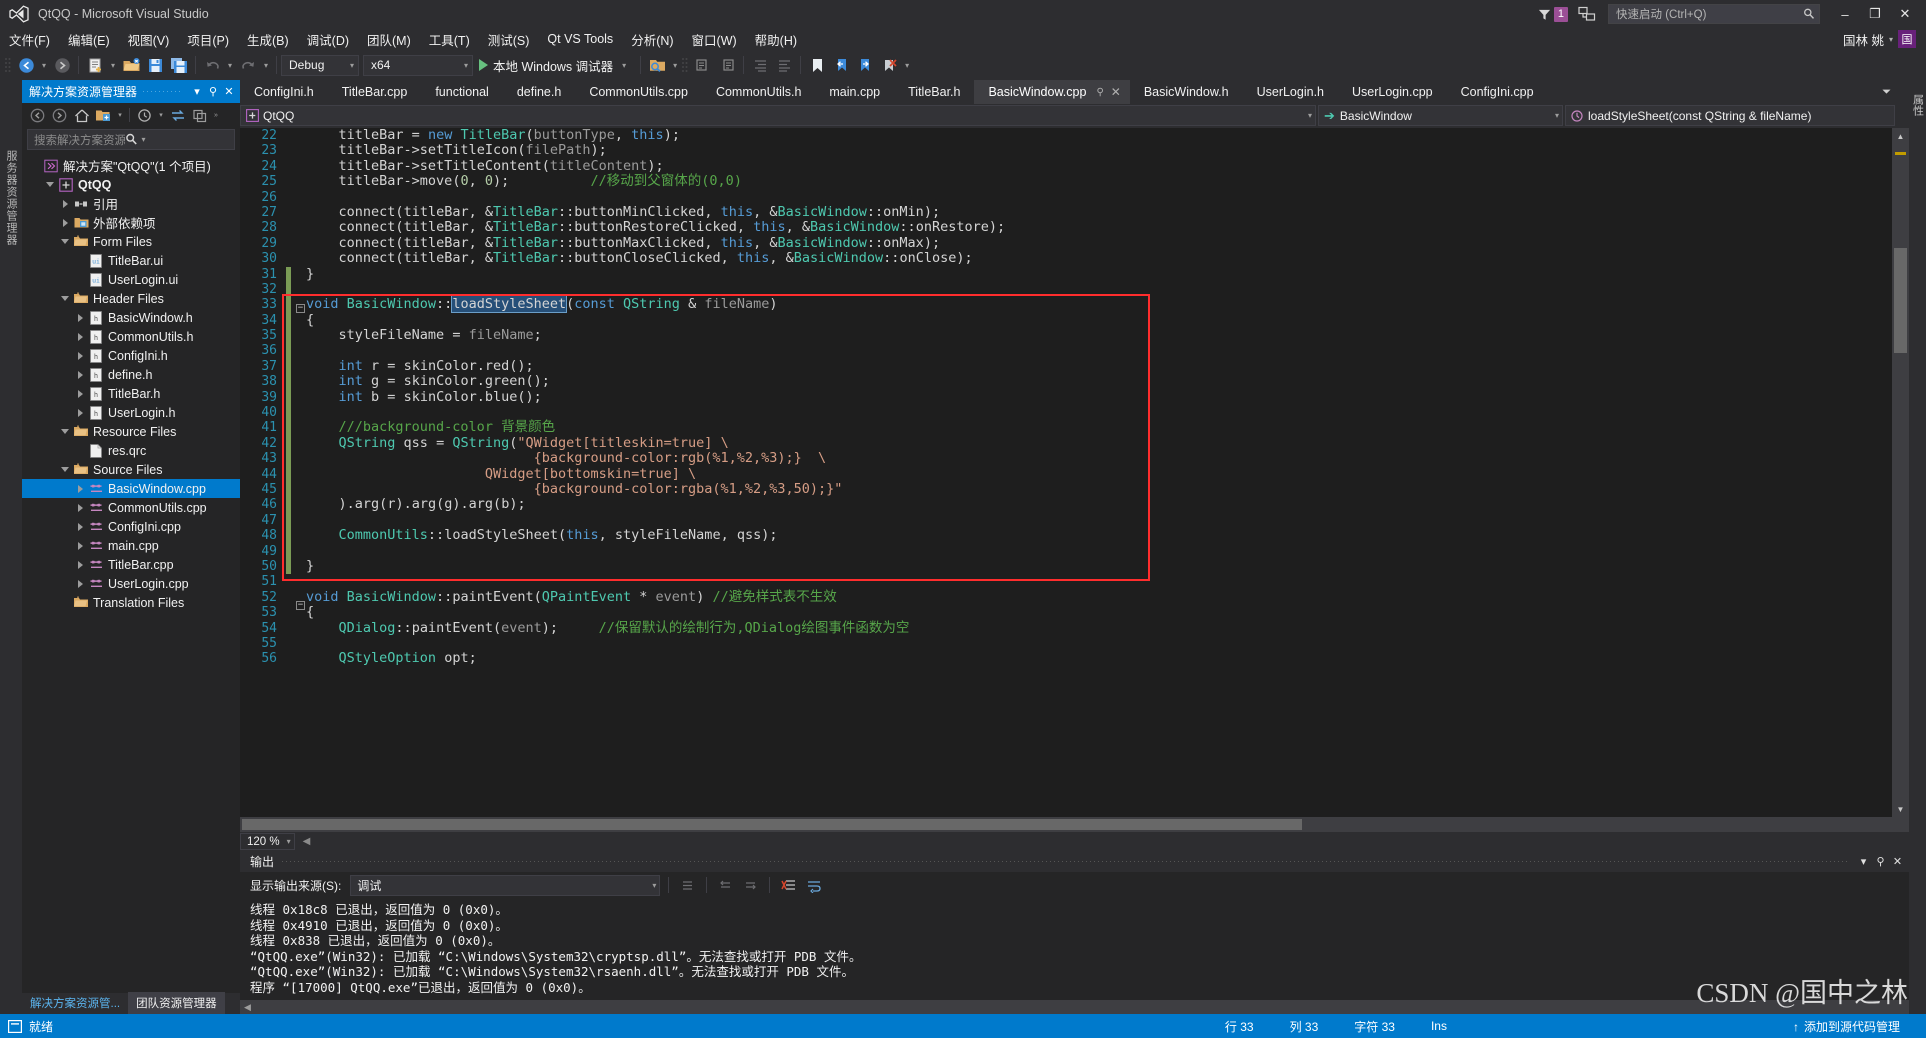 The height and width of the screenshot is (1038, 1926). Describe the element at coordinates (131, 450) in the screenshot. I see `tree-item-res.qrc: res.qrc` at that location.